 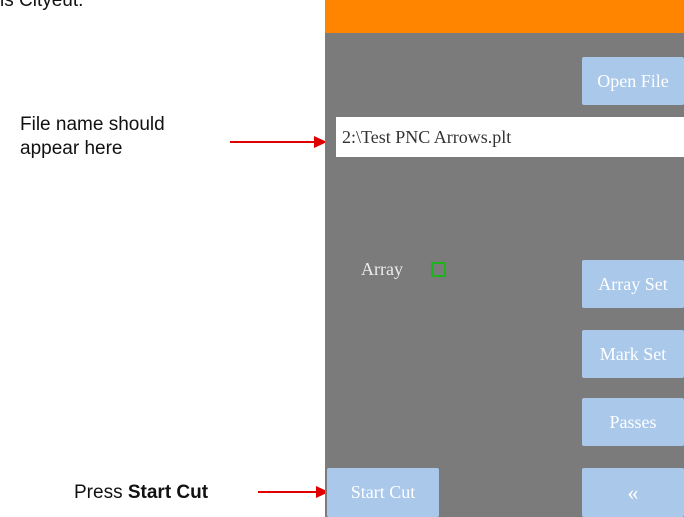 I want to click on file-name-field: 2:\Test PNC Arrows.plt, so click(x=510, y=137).